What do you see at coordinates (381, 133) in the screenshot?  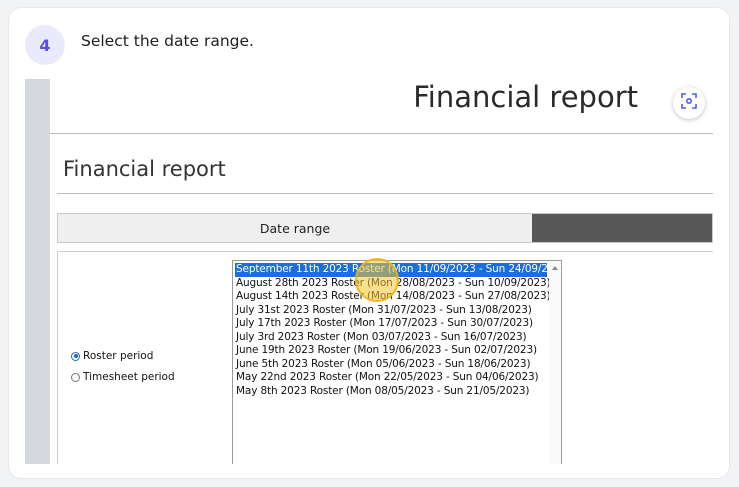 I see `header-divider` at bounding box center [381, 133].